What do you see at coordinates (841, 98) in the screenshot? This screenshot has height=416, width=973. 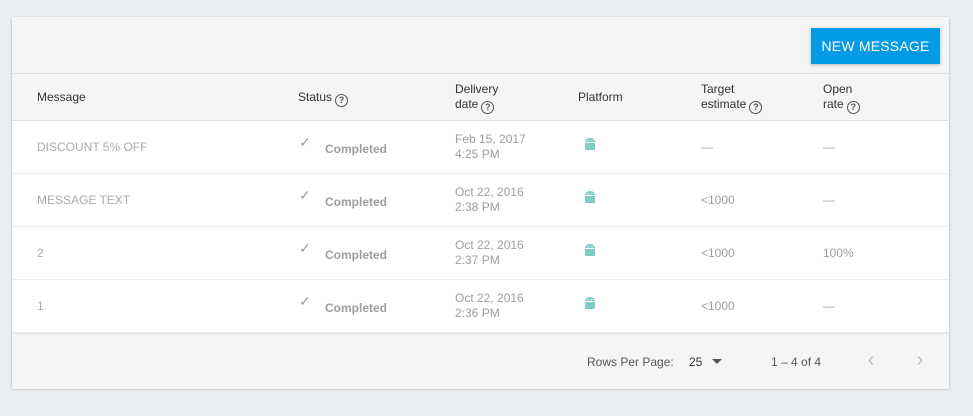 I see `column-header-open-rate: Open rate?` at bounding box center [841, 98].